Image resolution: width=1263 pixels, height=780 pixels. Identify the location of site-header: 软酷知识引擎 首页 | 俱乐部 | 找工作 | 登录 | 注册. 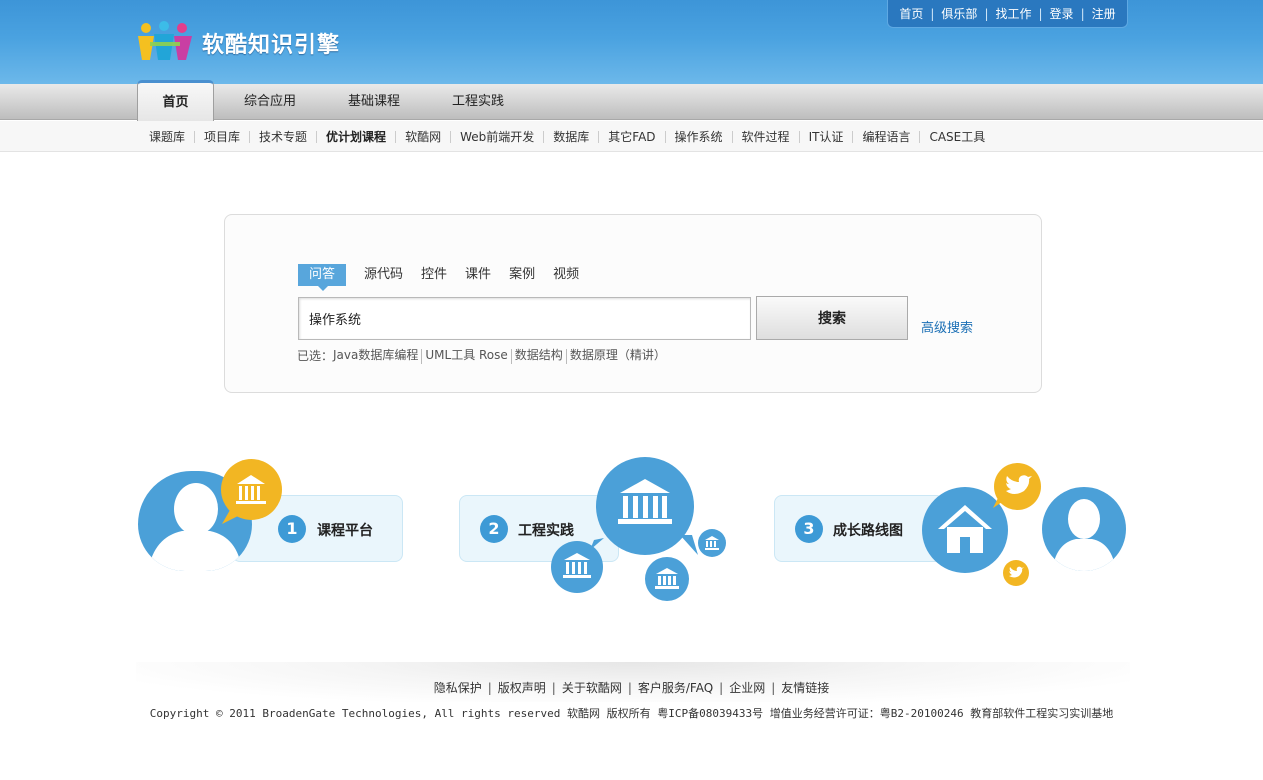
(631, 42).